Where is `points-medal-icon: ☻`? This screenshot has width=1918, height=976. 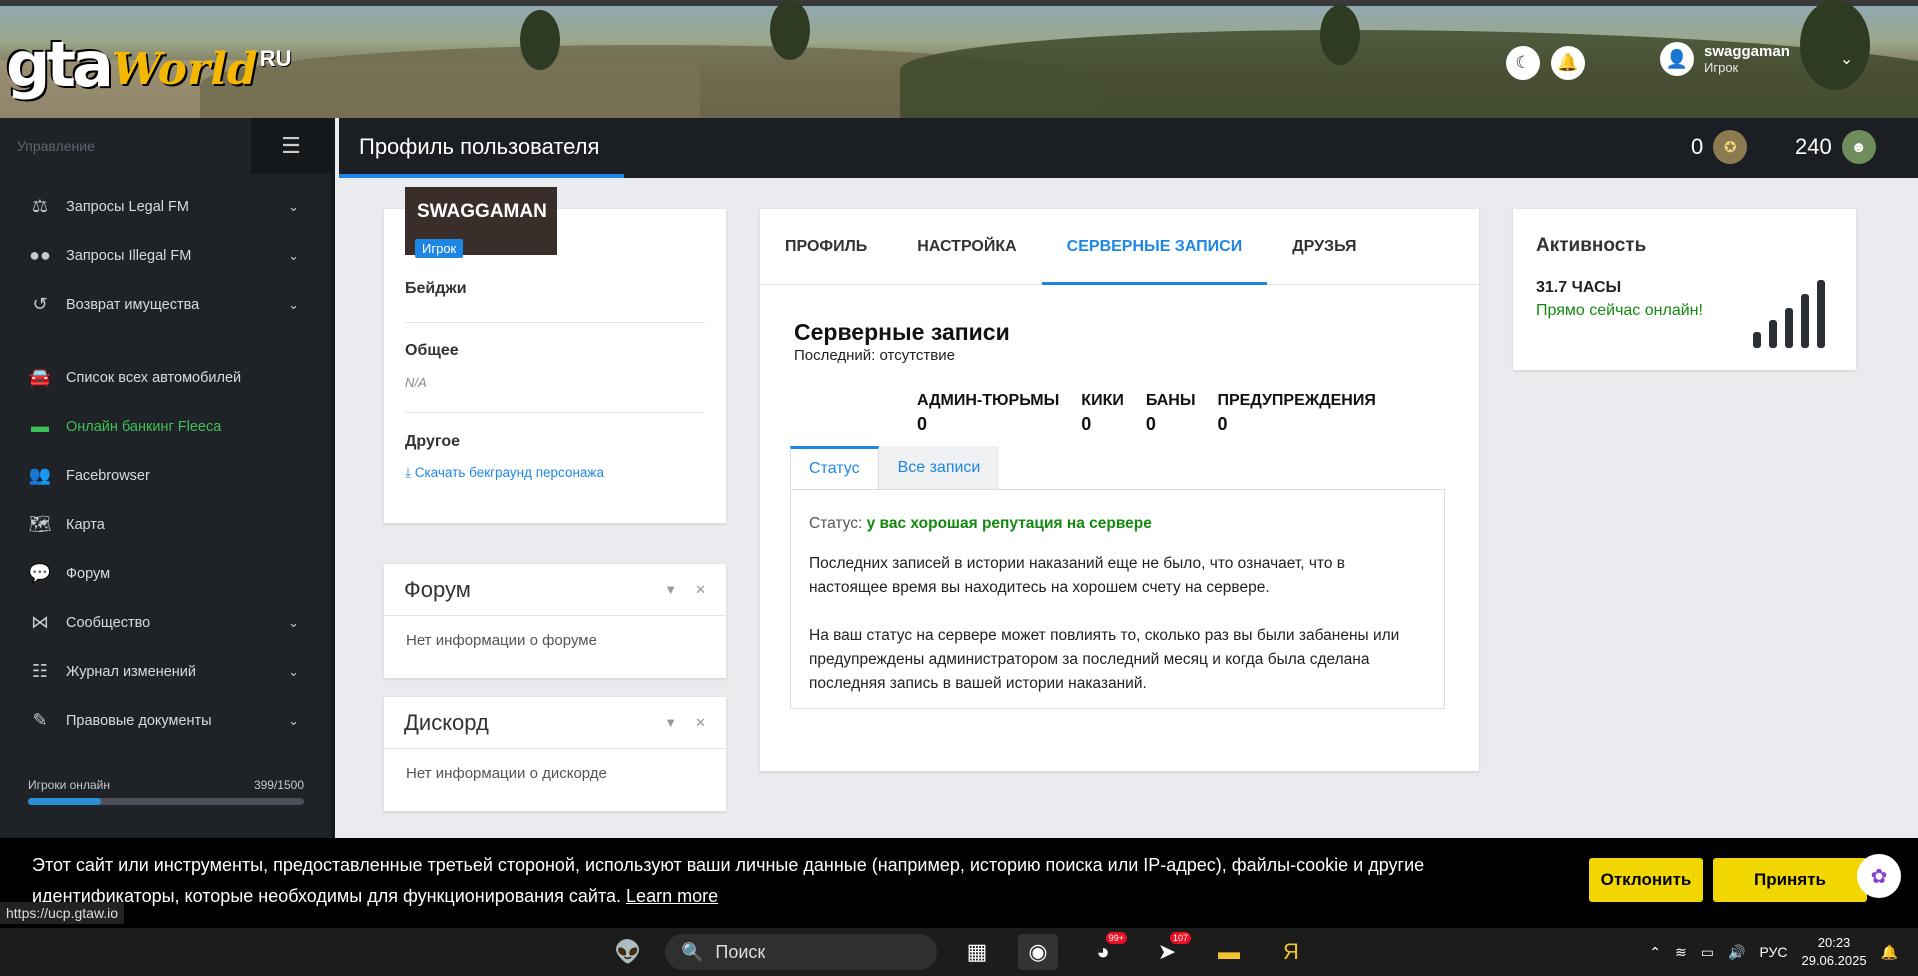
points-medal-icon: ☻ is located at coordinates (1858, 147).